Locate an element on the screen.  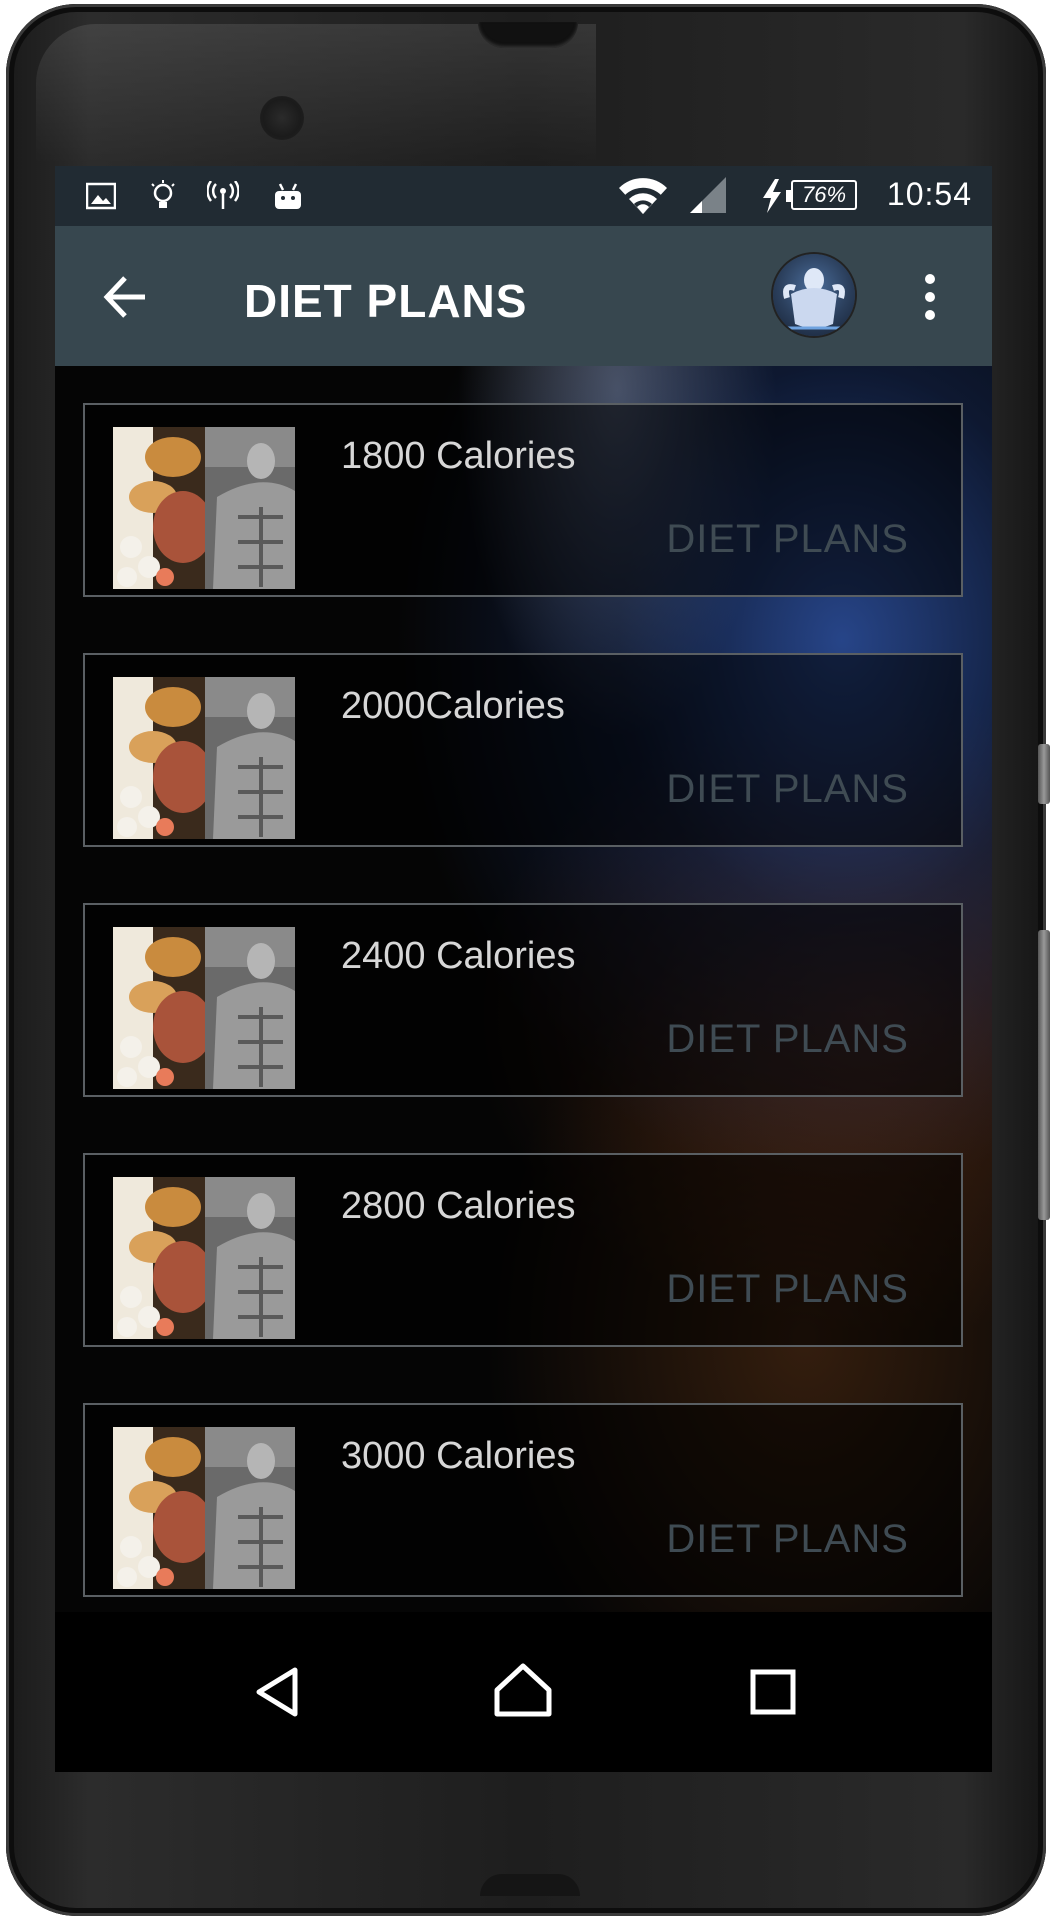
plan-title: 2400 Calories is located at coordinates (458, 956).